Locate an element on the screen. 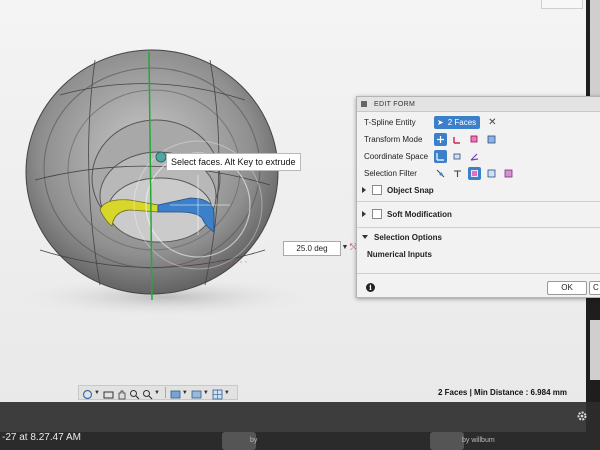  zoom-icon is located at coordinates (134, 393).